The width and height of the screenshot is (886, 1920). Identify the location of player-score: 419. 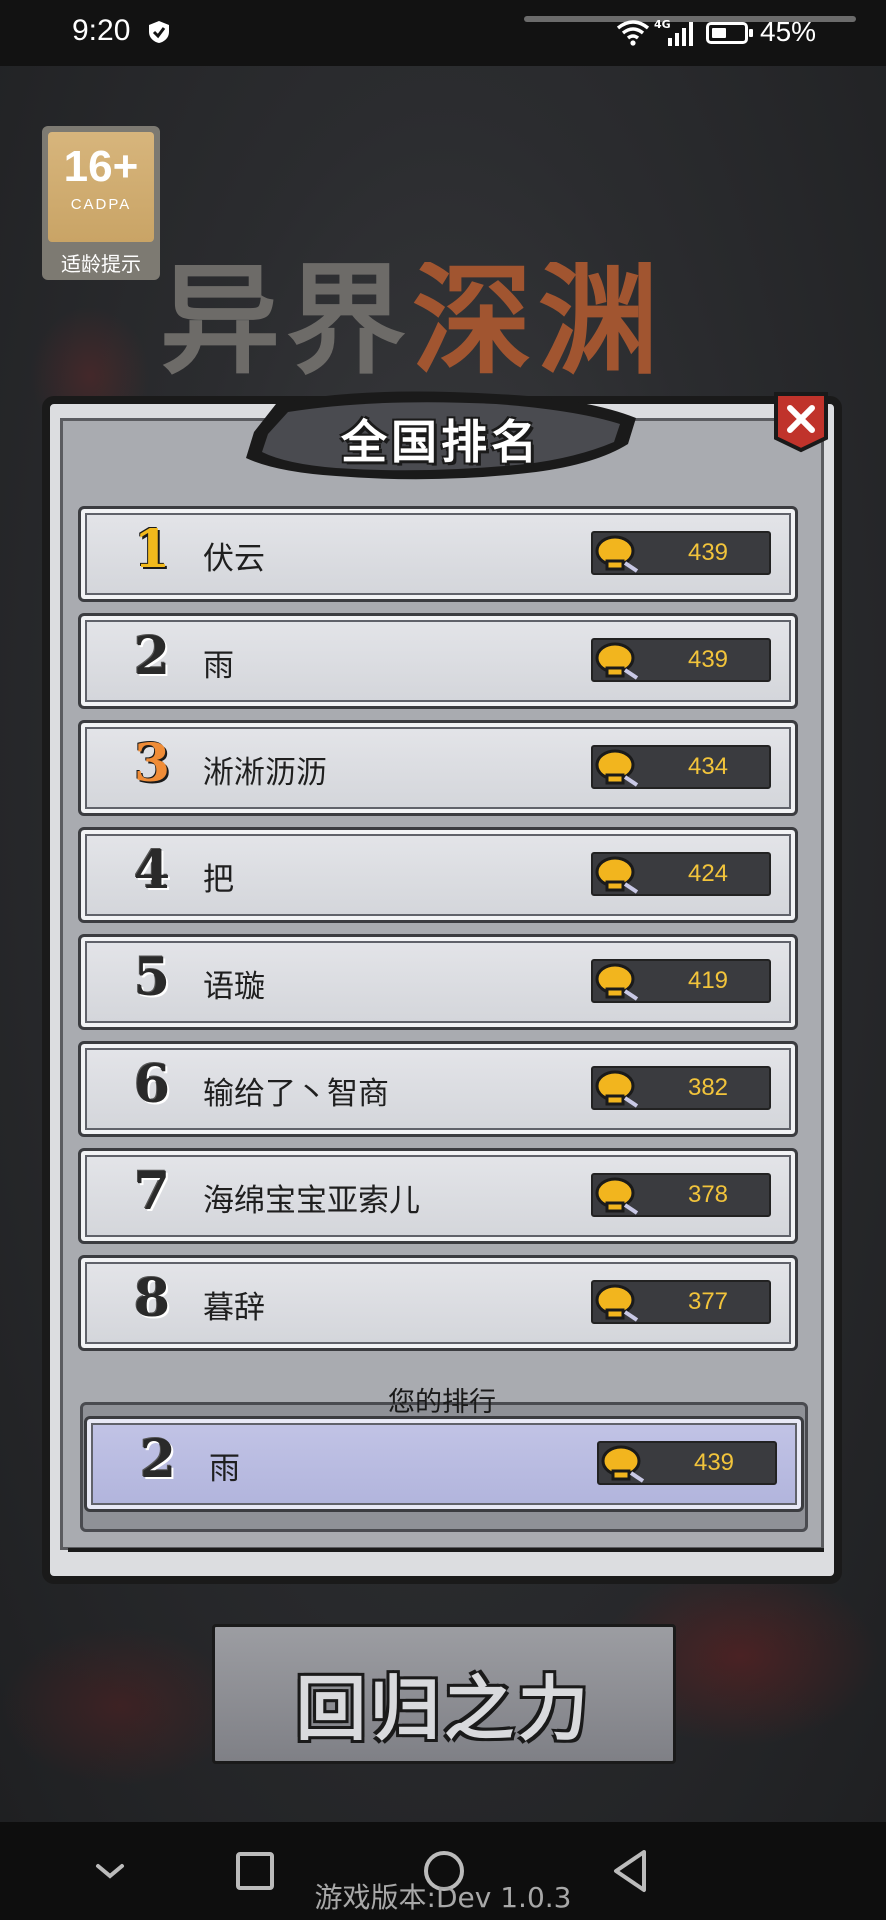
(708, 980).